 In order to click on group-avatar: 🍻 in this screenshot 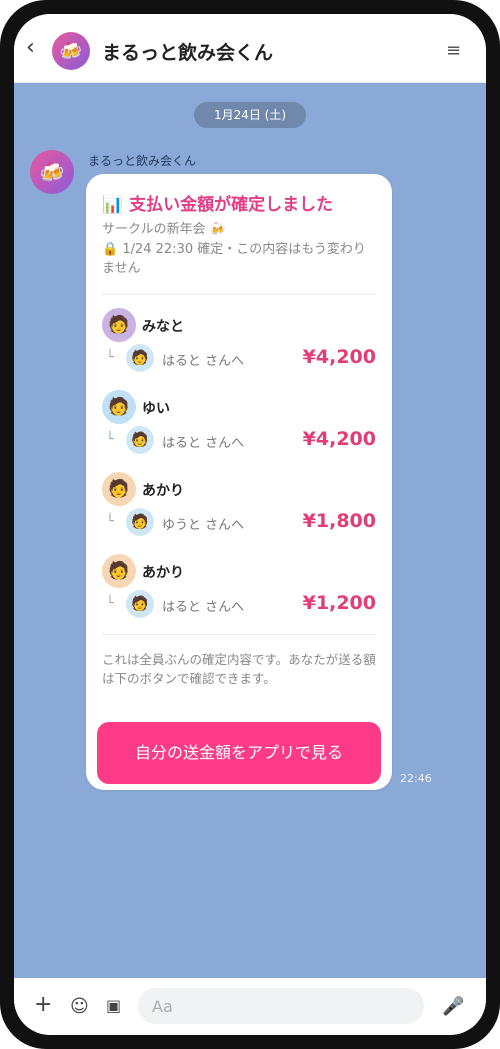, I will do `click(71, 51)`.